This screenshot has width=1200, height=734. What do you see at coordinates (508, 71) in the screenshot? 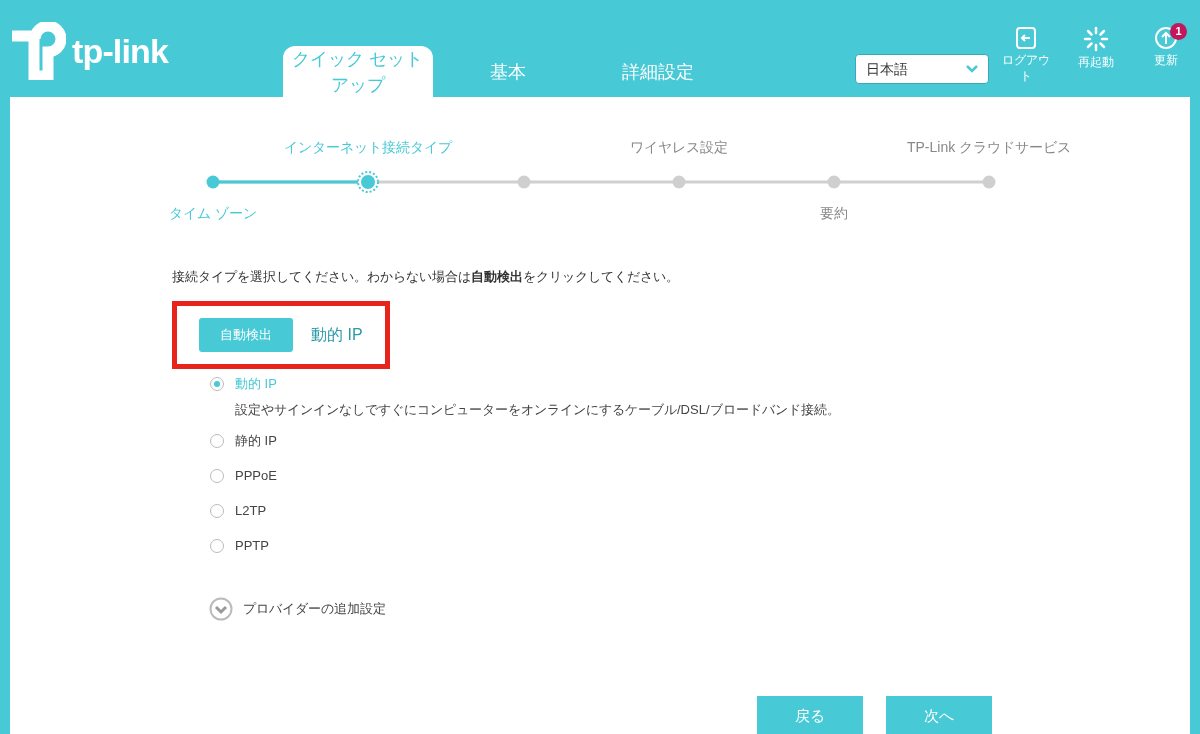
I see `nav-tab: 基本` at bounding box center [508, 71].